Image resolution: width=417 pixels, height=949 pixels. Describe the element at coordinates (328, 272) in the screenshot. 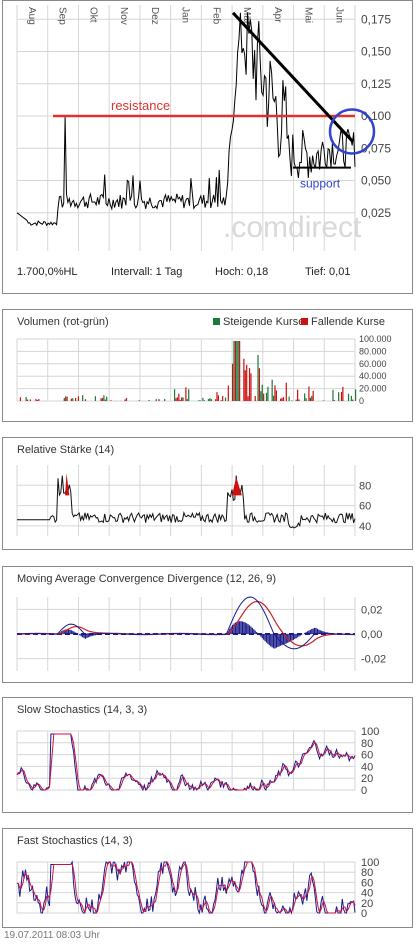

I see `low-label: Tief: 0,01` at that location.